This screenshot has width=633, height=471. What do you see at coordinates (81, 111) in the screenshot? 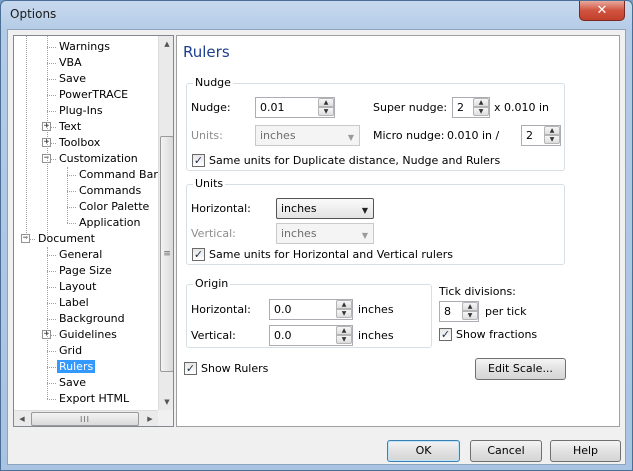
I see `tree-item-plug-ins: Plug-Ins` at bounding box center [81, 111].